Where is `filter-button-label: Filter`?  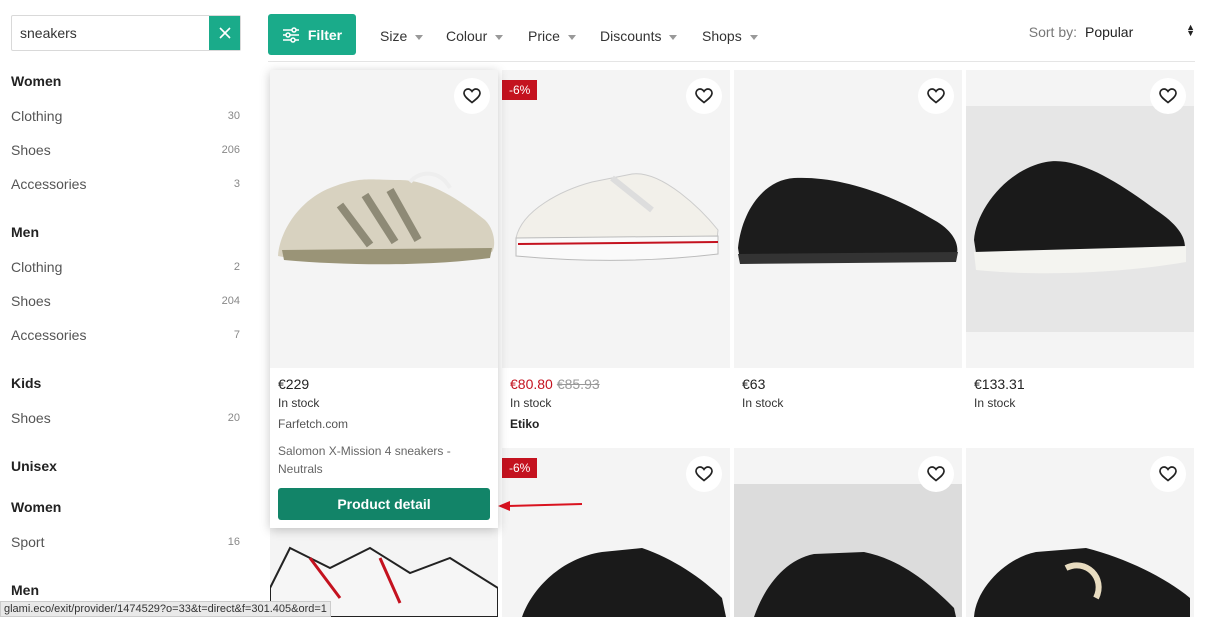
filter-button-label: Filter is located at coordinates (325, 34).